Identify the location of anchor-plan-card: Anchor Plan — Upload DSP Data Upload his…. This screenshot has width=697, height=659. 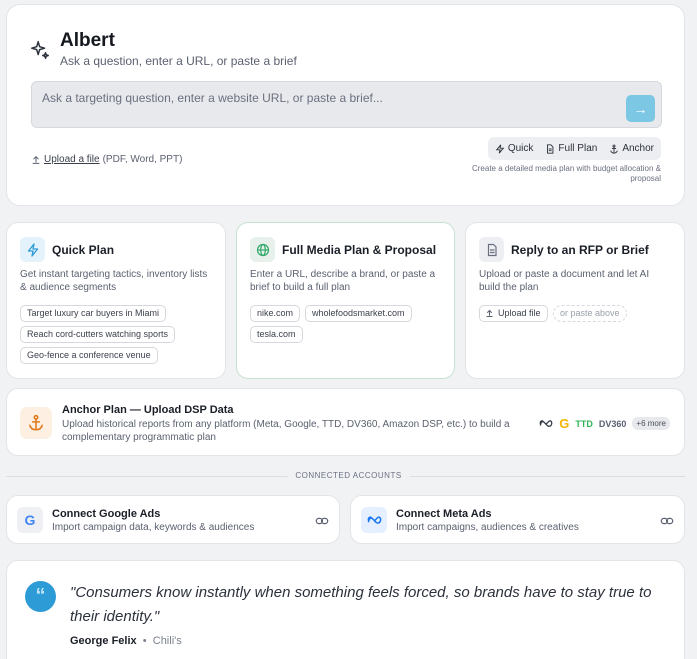
(345, 422).